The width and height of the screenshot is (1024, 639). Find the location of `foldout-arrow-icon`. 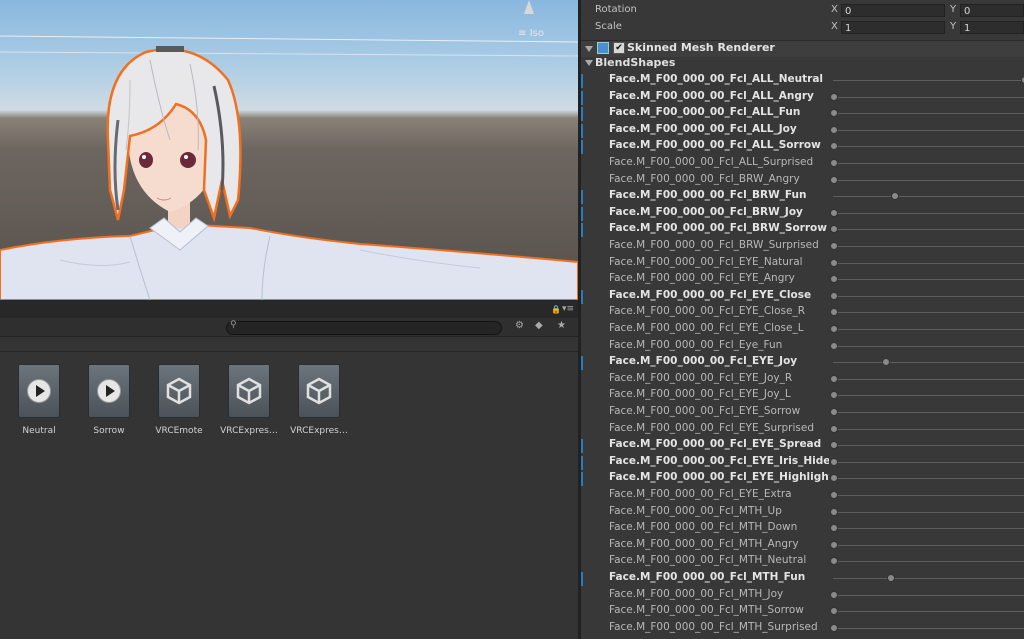

foldout-arrow-icon is located at coordinates (589, 49).